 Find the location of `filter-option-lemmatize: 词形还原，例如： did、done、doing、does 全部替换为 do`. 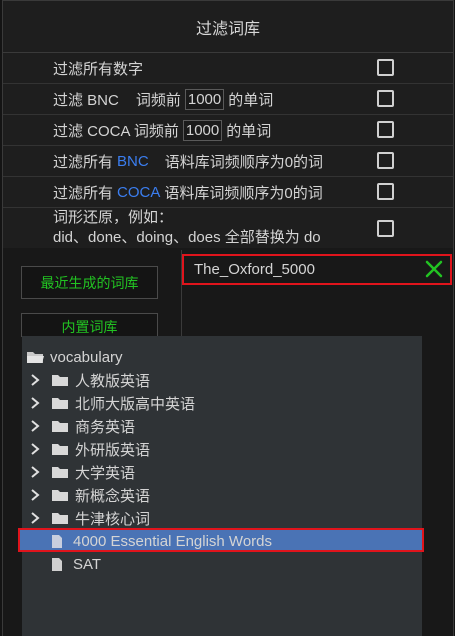

filter-option-lemmatize: 词形还原，例如： did、done、doing、does 全部替换为 do is located at coordinates (228, 228).